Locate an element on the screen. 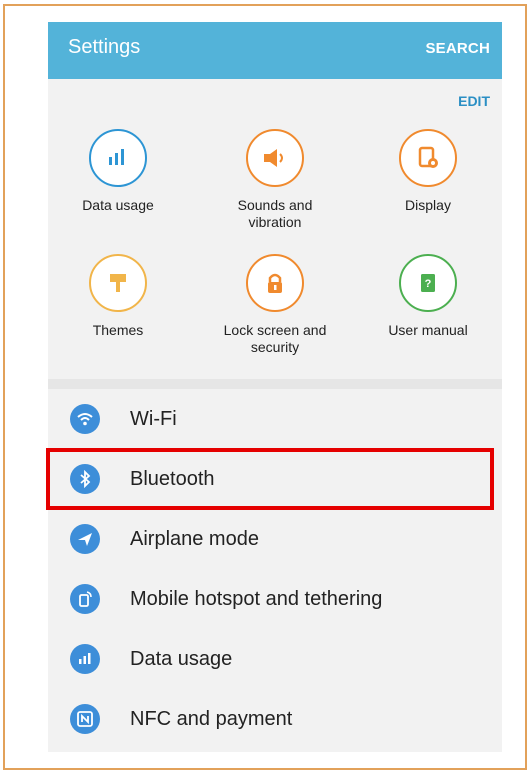  settings-item-label: Airplane mode is located at coordinates (194, 538).